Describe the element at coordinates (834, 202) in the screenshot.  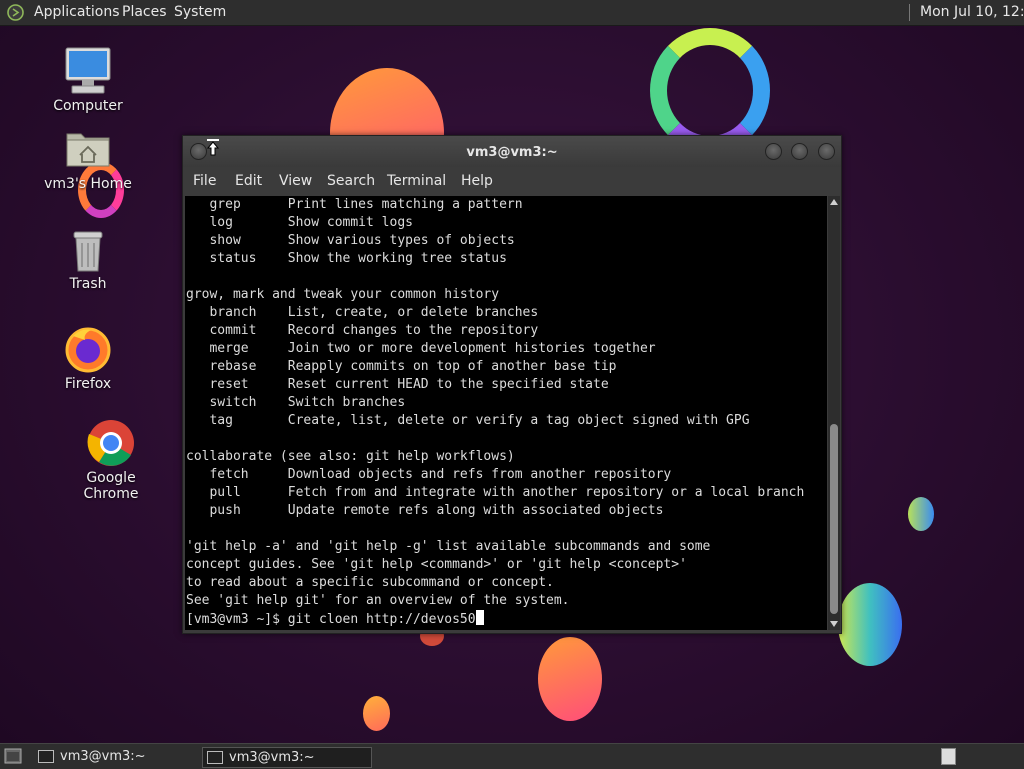
I see `scroll-up-arrow-icon` at that location.